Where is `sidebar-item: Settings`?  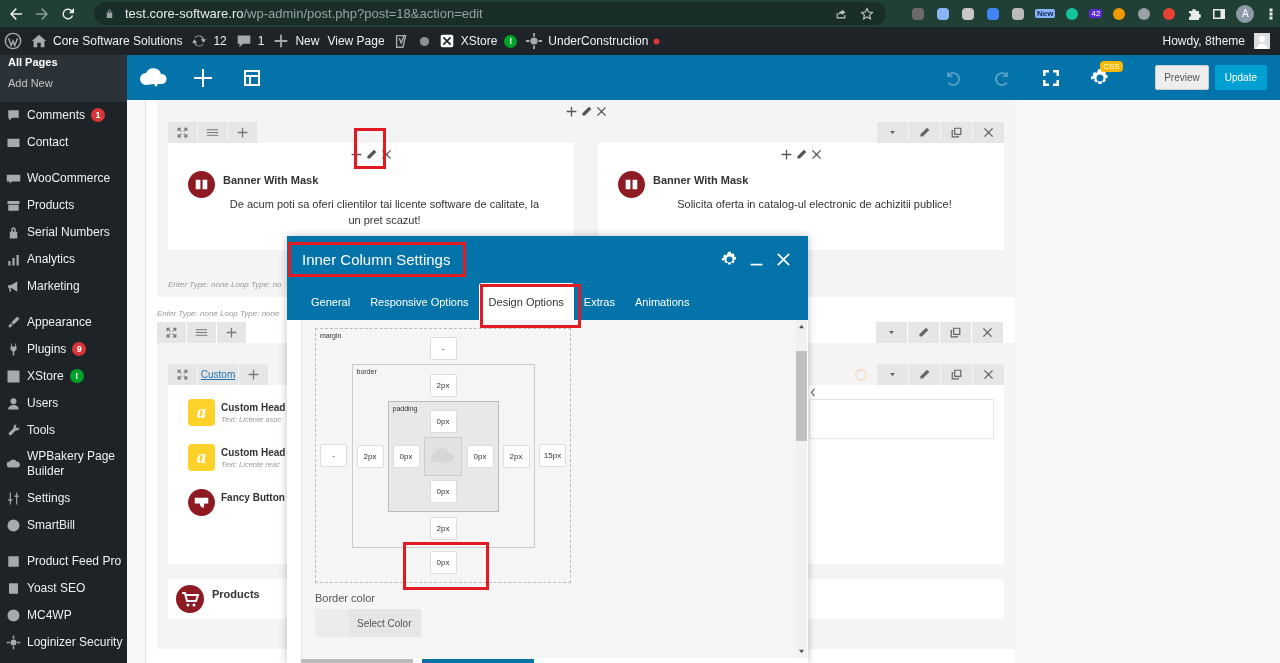
sidebar-item: Settings is located at coordinates (63, 498).